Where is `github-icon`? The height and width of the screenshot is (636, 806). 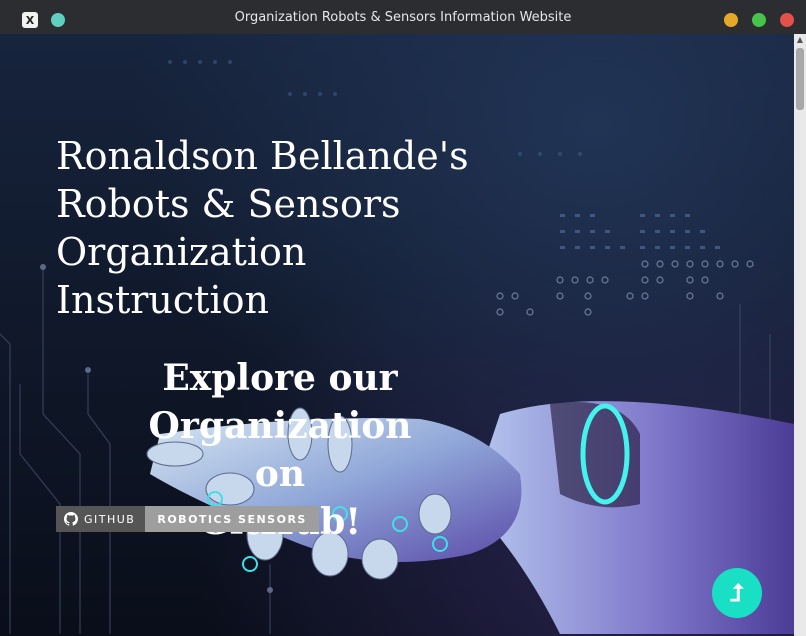
github-icon is located at coordinates (71, 519).